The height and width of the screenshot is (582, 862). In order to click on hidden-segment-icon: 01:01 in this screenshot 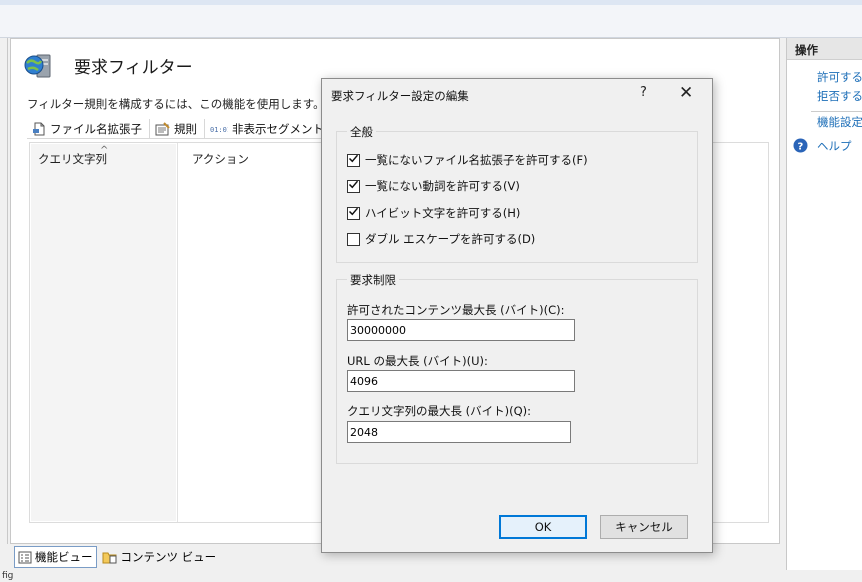, I will do `click(219, 130)`.